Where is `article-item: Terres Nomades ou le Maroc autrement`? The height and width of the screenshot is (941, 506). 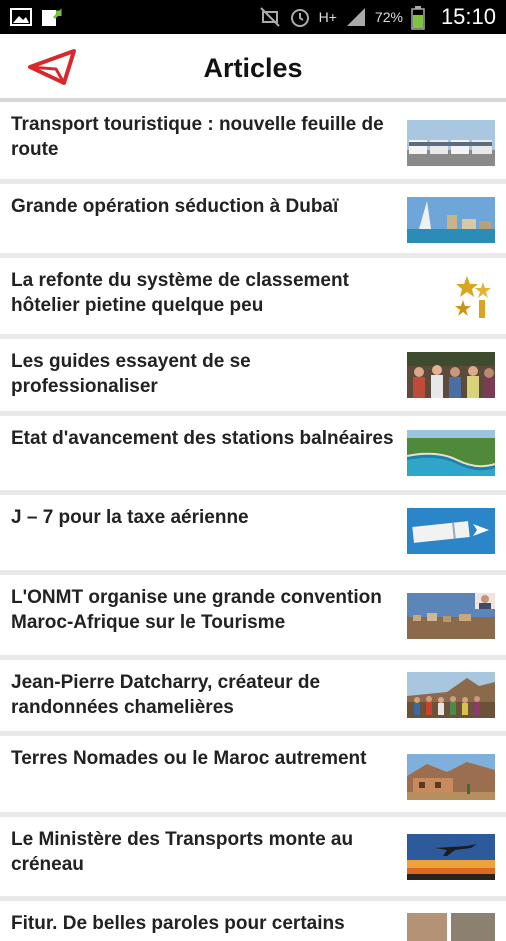 article-item: Terres Nomades ou le Maroc autrement is located at coordinates (253, 774).